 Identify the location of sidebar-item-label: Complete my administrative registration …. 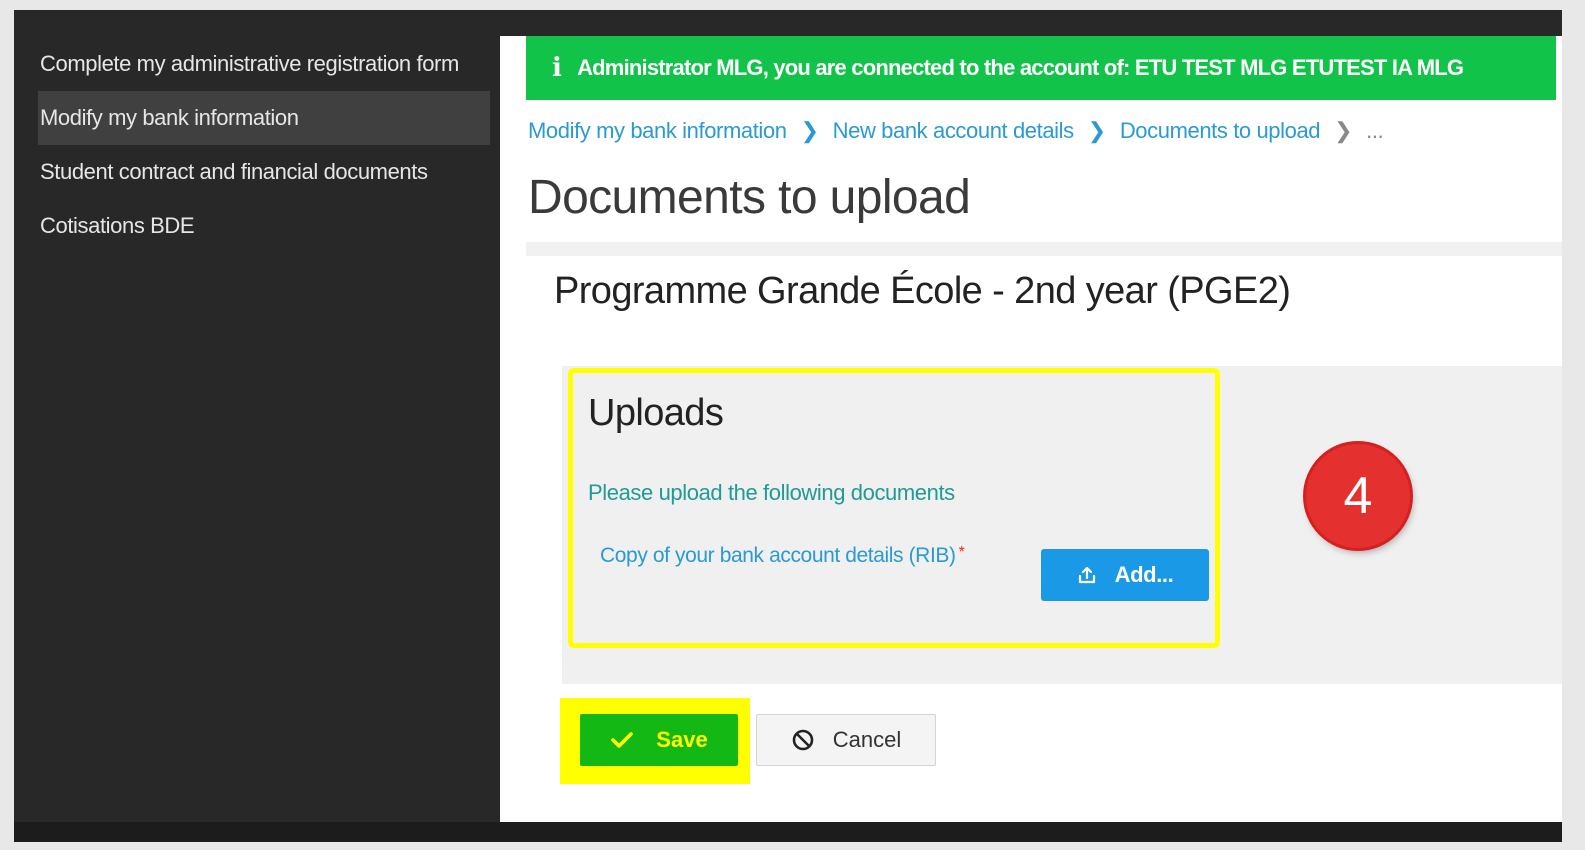
(249, 63).